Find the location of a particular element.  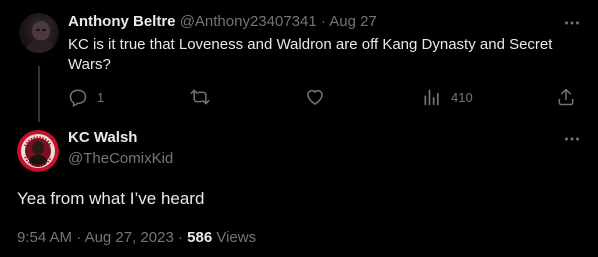

reply-count: 1 is located at coordinates (101, 97).